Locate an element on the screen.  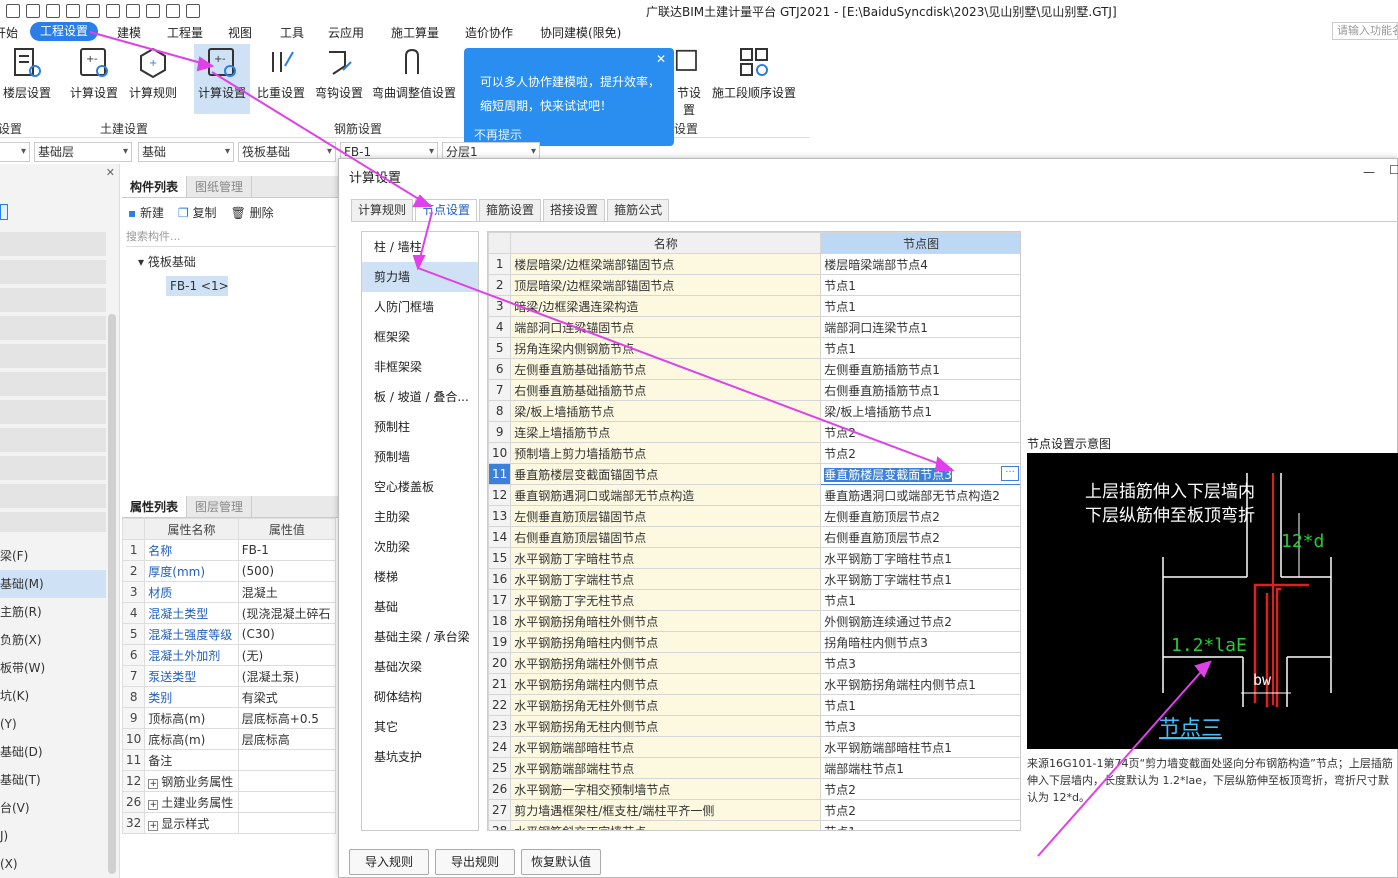
combo-subtype: 筏板基础 is located at coordinates (287, 152).